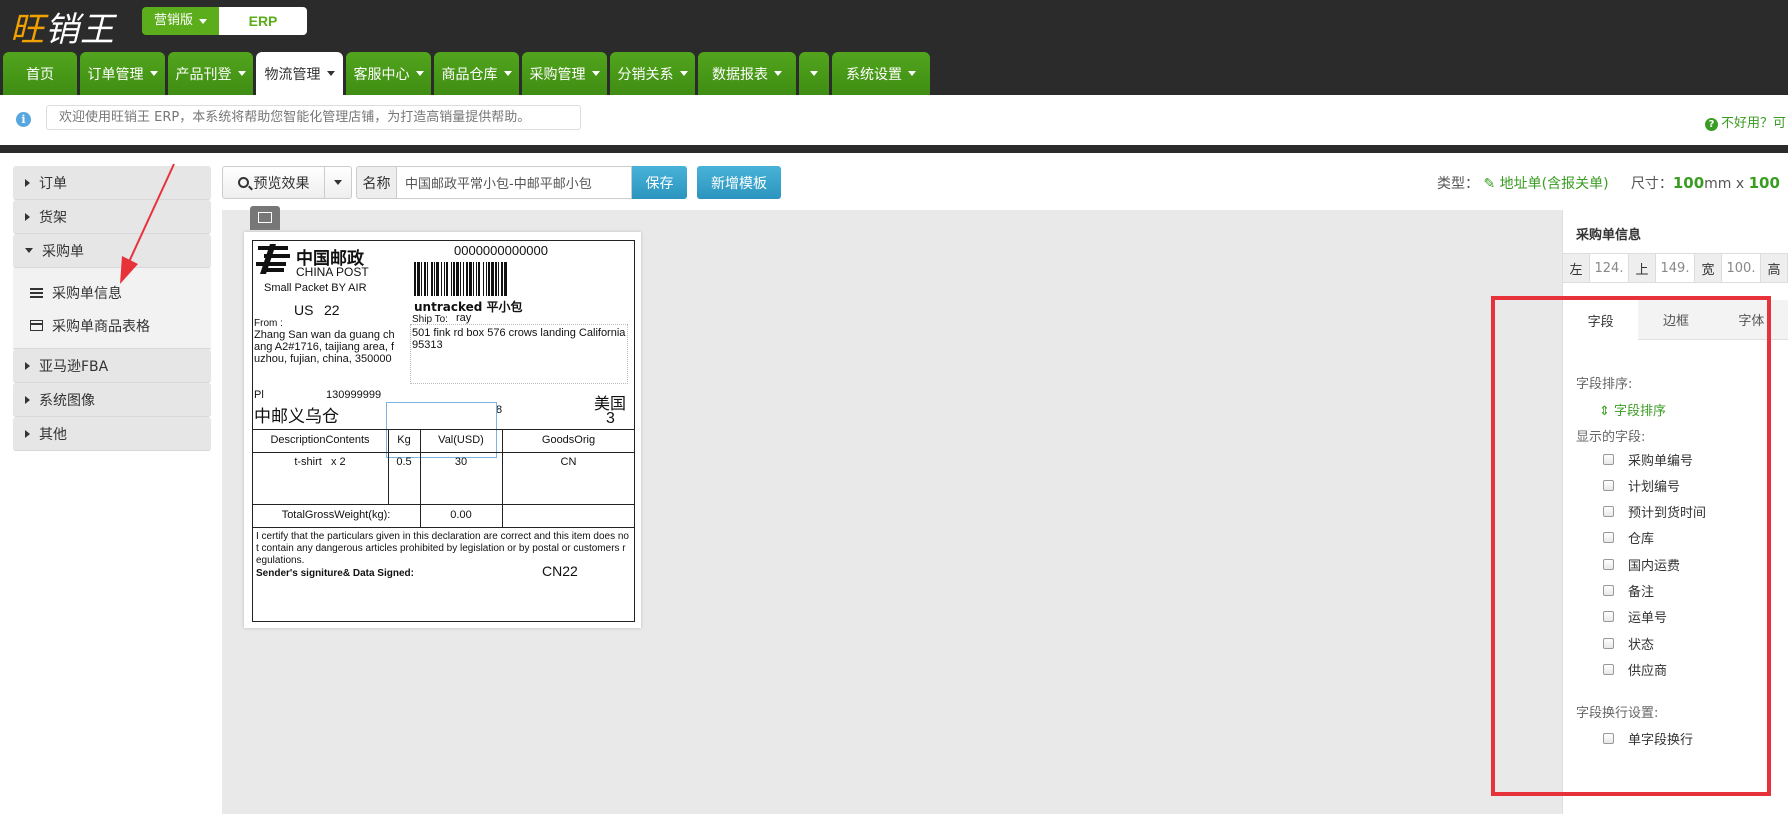 This screenshot has height=814, width=1788. I want to click on top-input: 149., so click(1675, 268).